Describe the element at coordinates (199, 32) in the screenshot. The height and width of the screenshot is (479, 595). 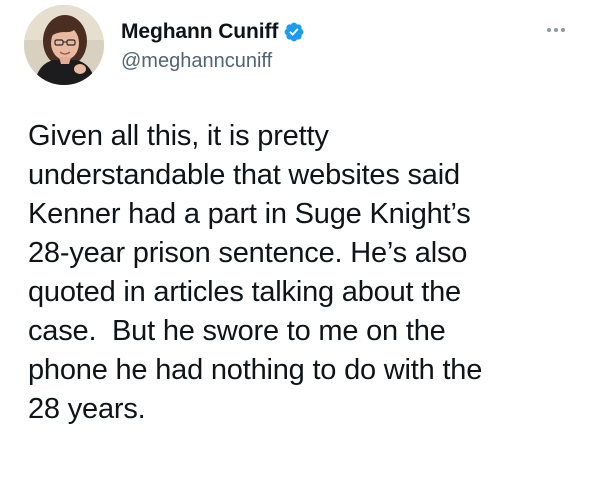
I see `author-display-name: Meghann Cuniff` at that location.